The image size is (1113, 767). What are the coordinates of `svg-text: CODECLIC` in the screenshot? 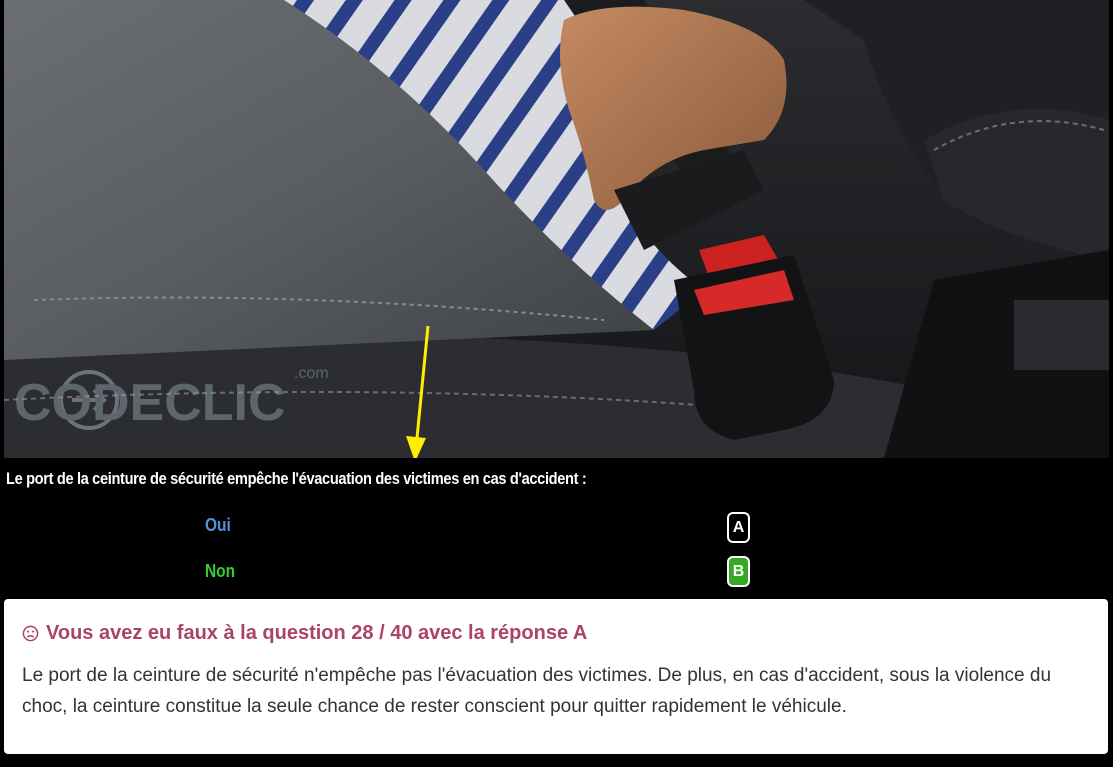 It's located at (150, 403).